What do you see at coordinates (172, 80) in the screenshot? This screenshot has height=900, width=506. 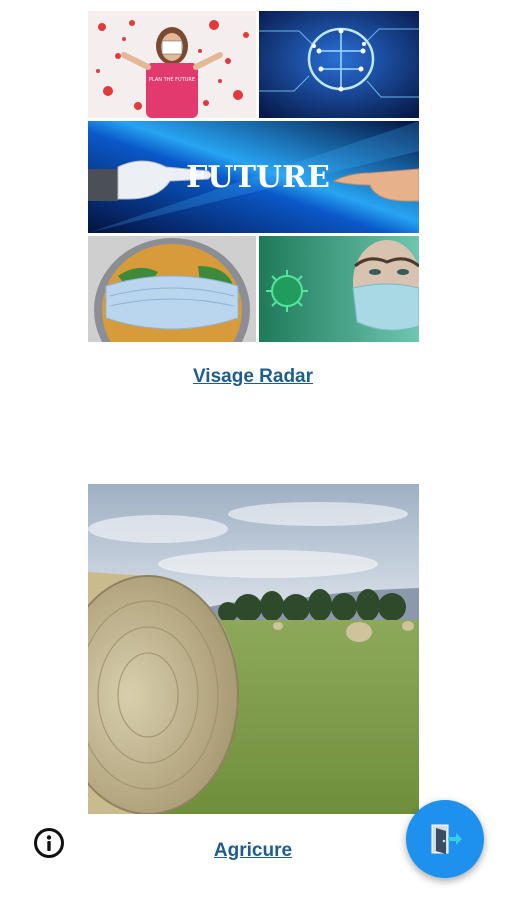 I see `shirt-text: PLAN THE FUTURE` at bounding box center [172, 80].